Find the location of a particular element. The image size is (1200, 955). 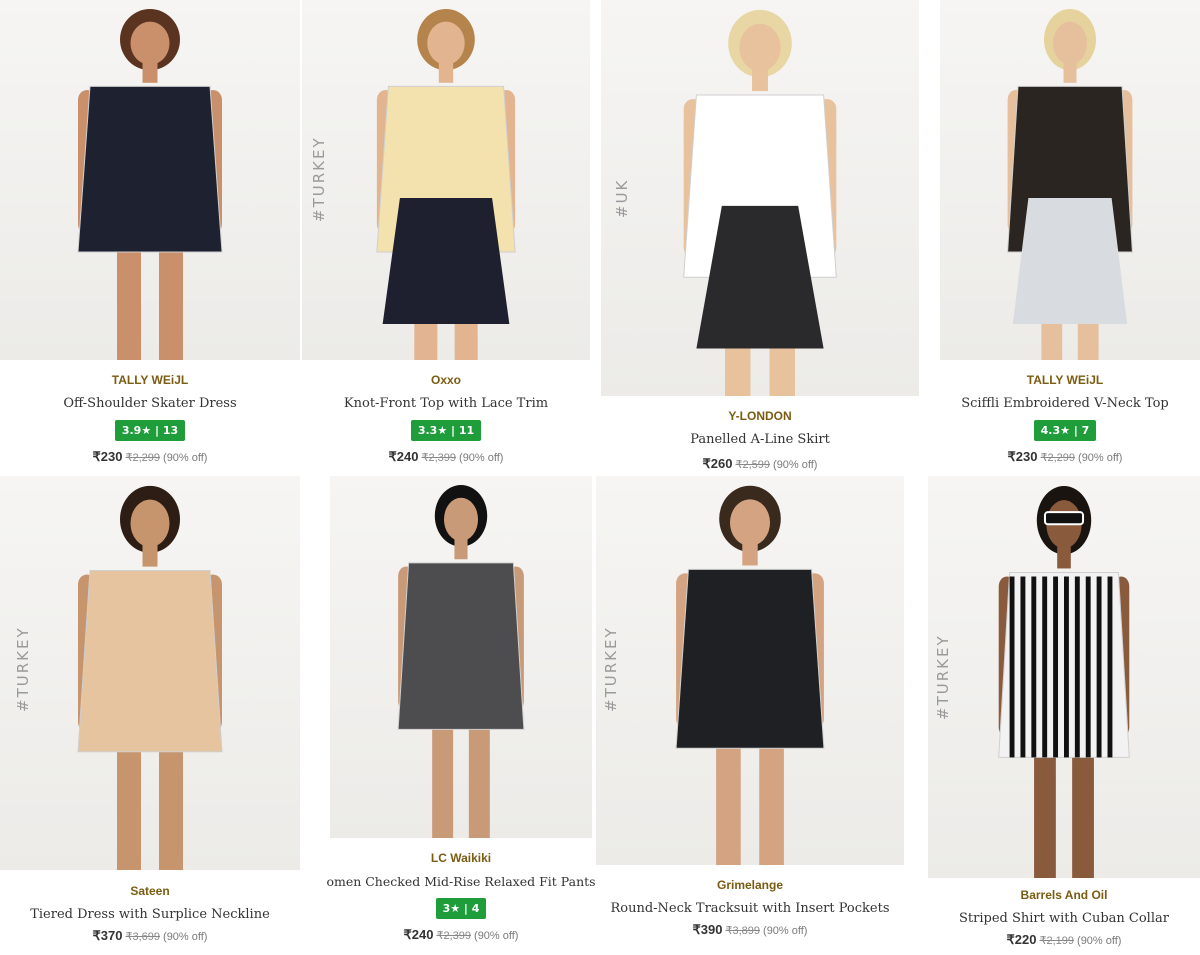

mrp: ₹2,199 is located at coordinates (1057, 941).